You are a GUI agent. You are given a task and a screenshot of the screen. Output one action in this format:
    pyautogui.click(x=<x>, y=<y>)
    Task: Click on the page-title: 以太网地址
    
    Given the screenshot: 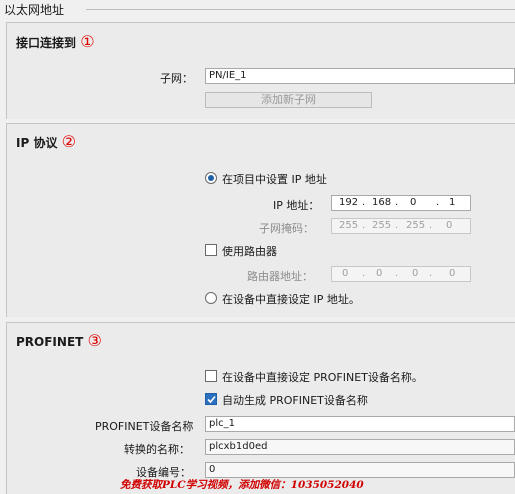 What is the action you would take?
    pyautogui.click(x=34, y=10)
    